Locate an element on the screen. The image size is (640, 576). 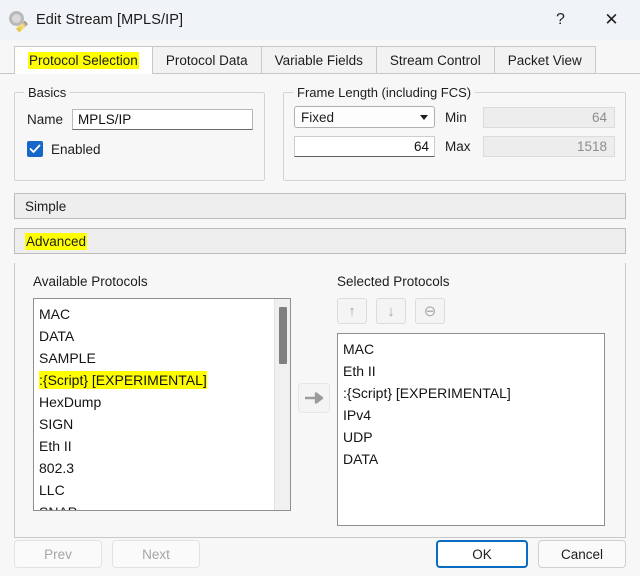
name-input is located at coordinates (163, 119).